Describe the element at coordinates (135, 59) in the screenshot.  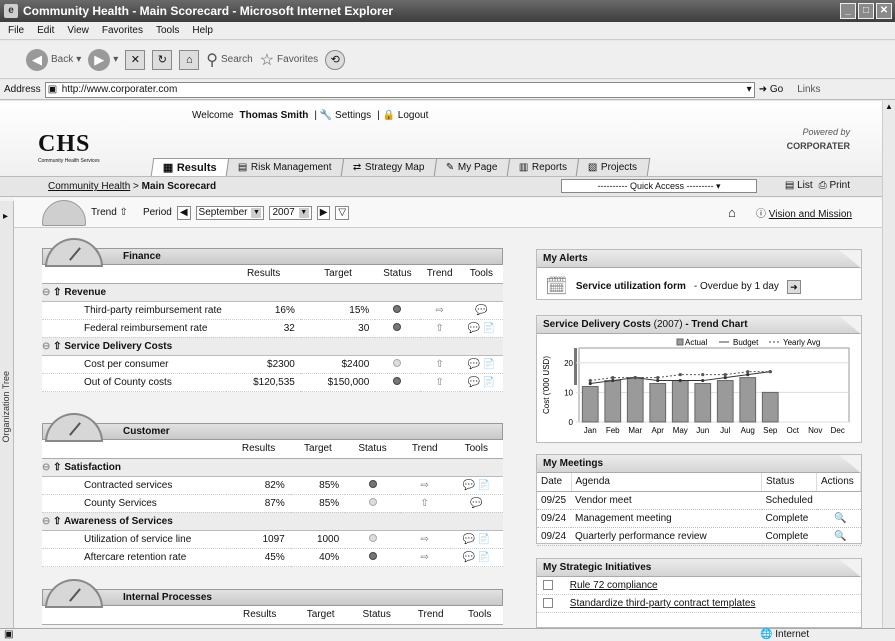
I see `stop-icon: ✕` at that location.